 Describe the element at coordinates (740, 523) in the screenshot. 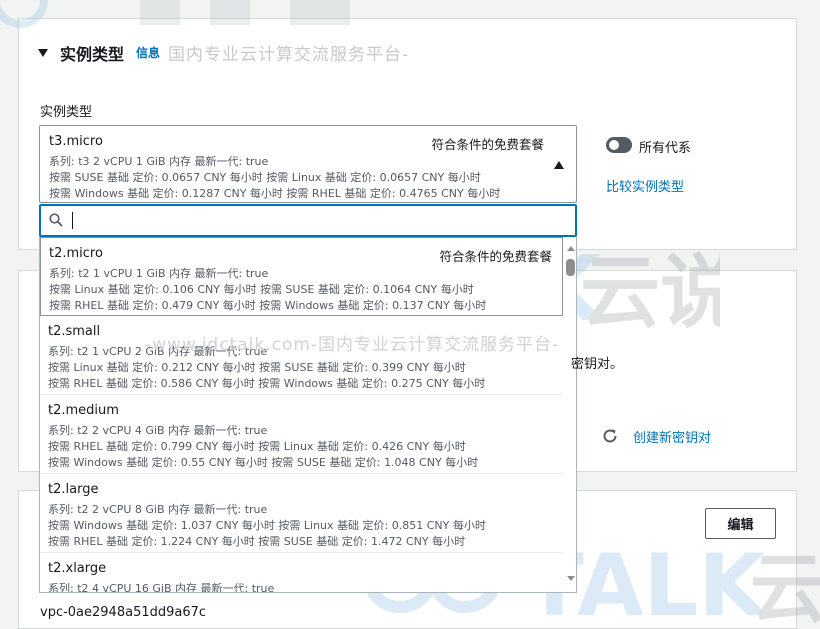

I see `edit-button: 编辑` at that location.